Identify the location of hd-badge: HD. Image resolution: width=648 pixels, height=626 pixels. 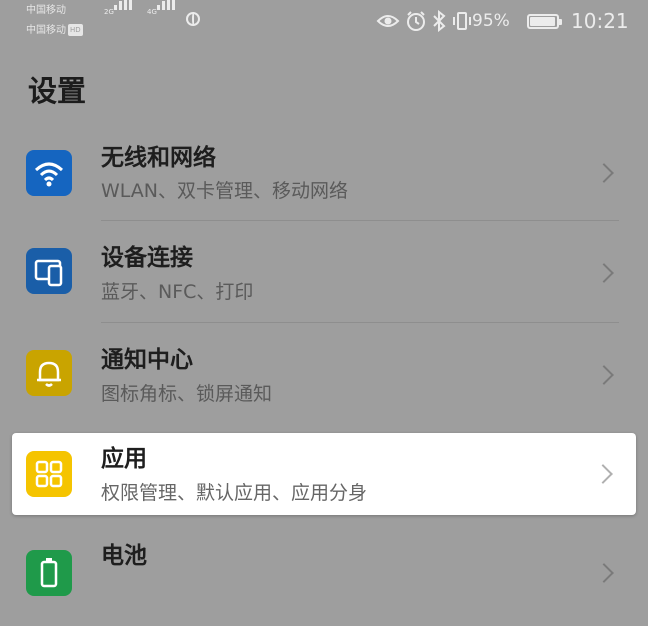
(75, 30).